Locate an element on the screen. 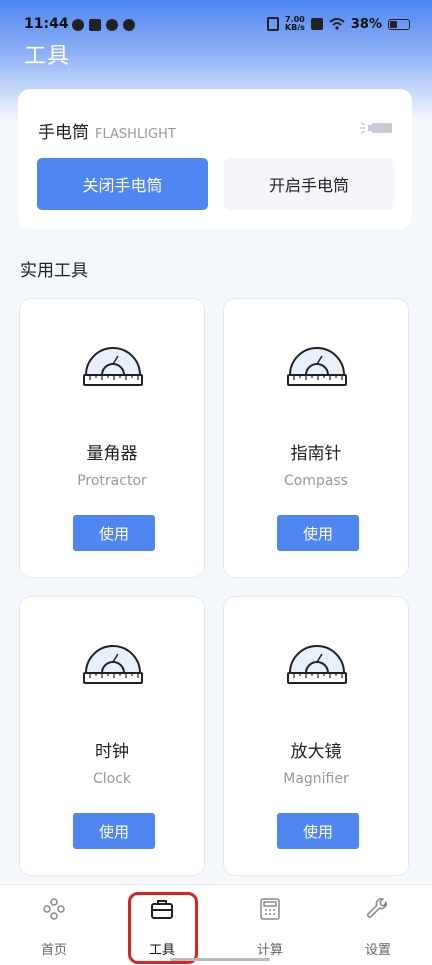 This screenshot has width=432, height=965. tool-name: 放大镜 is located at coordinates (316, 752).